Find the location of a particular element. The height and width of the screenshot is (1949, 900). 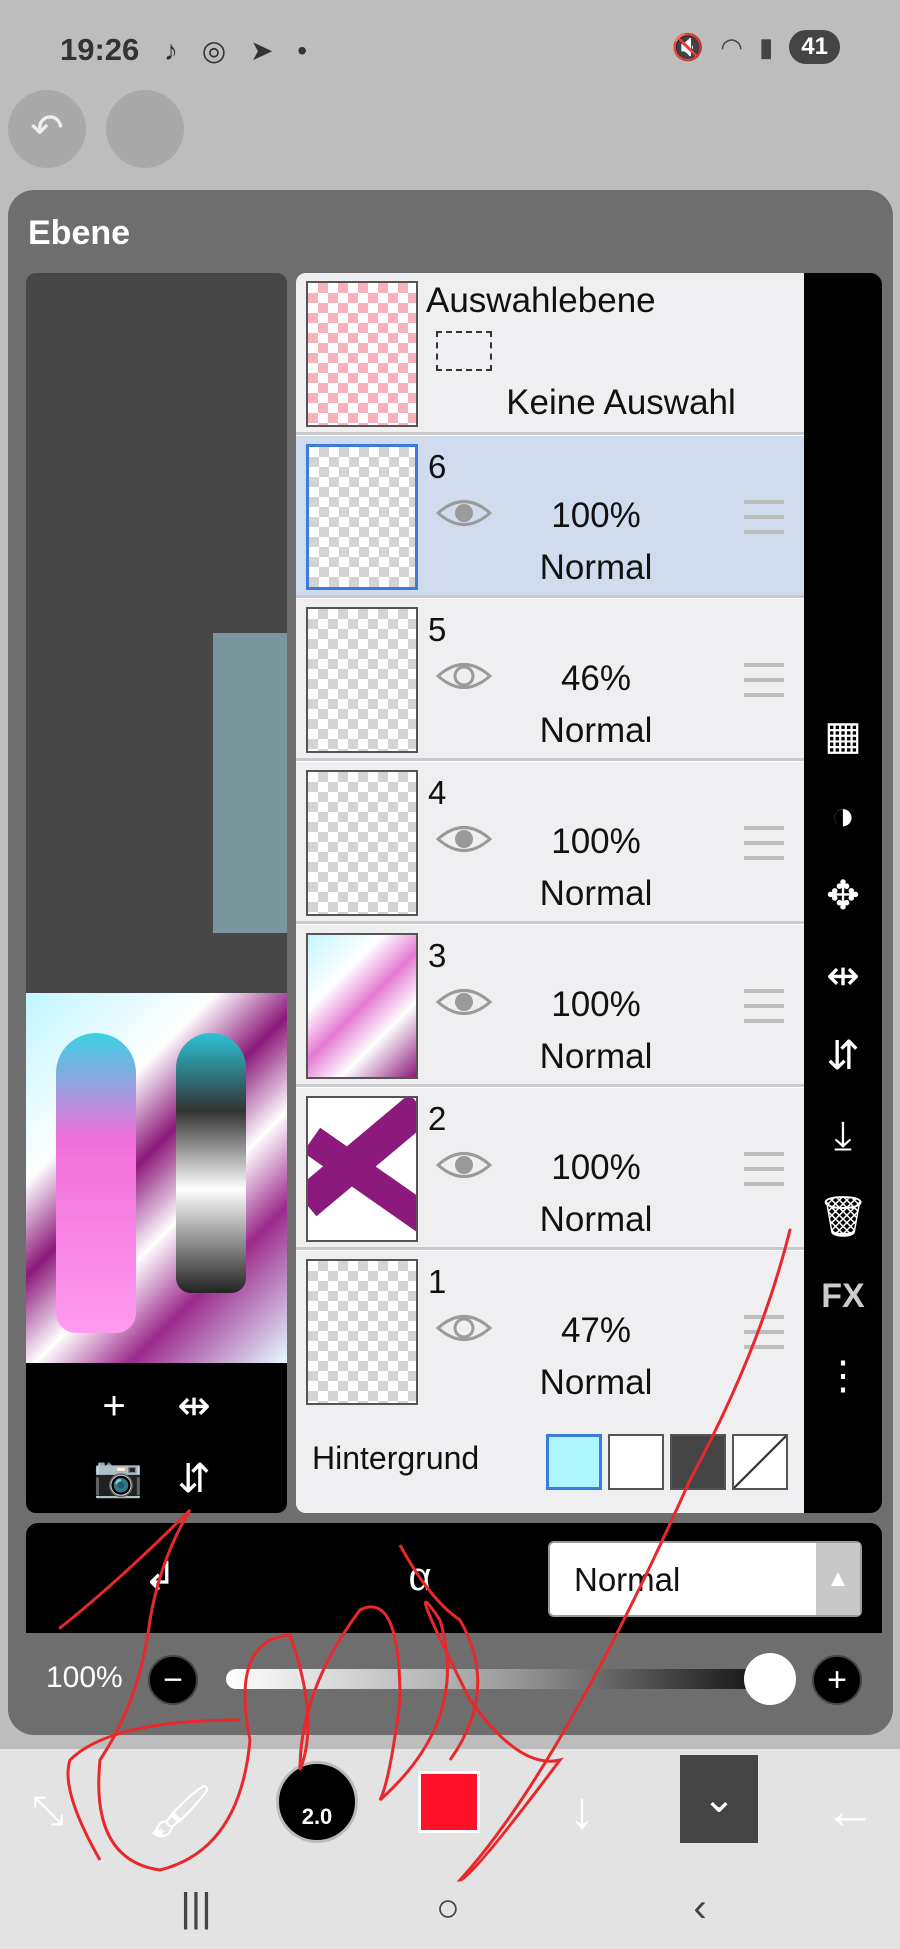

fx-button: FX is located at coordinates (843, 1296).